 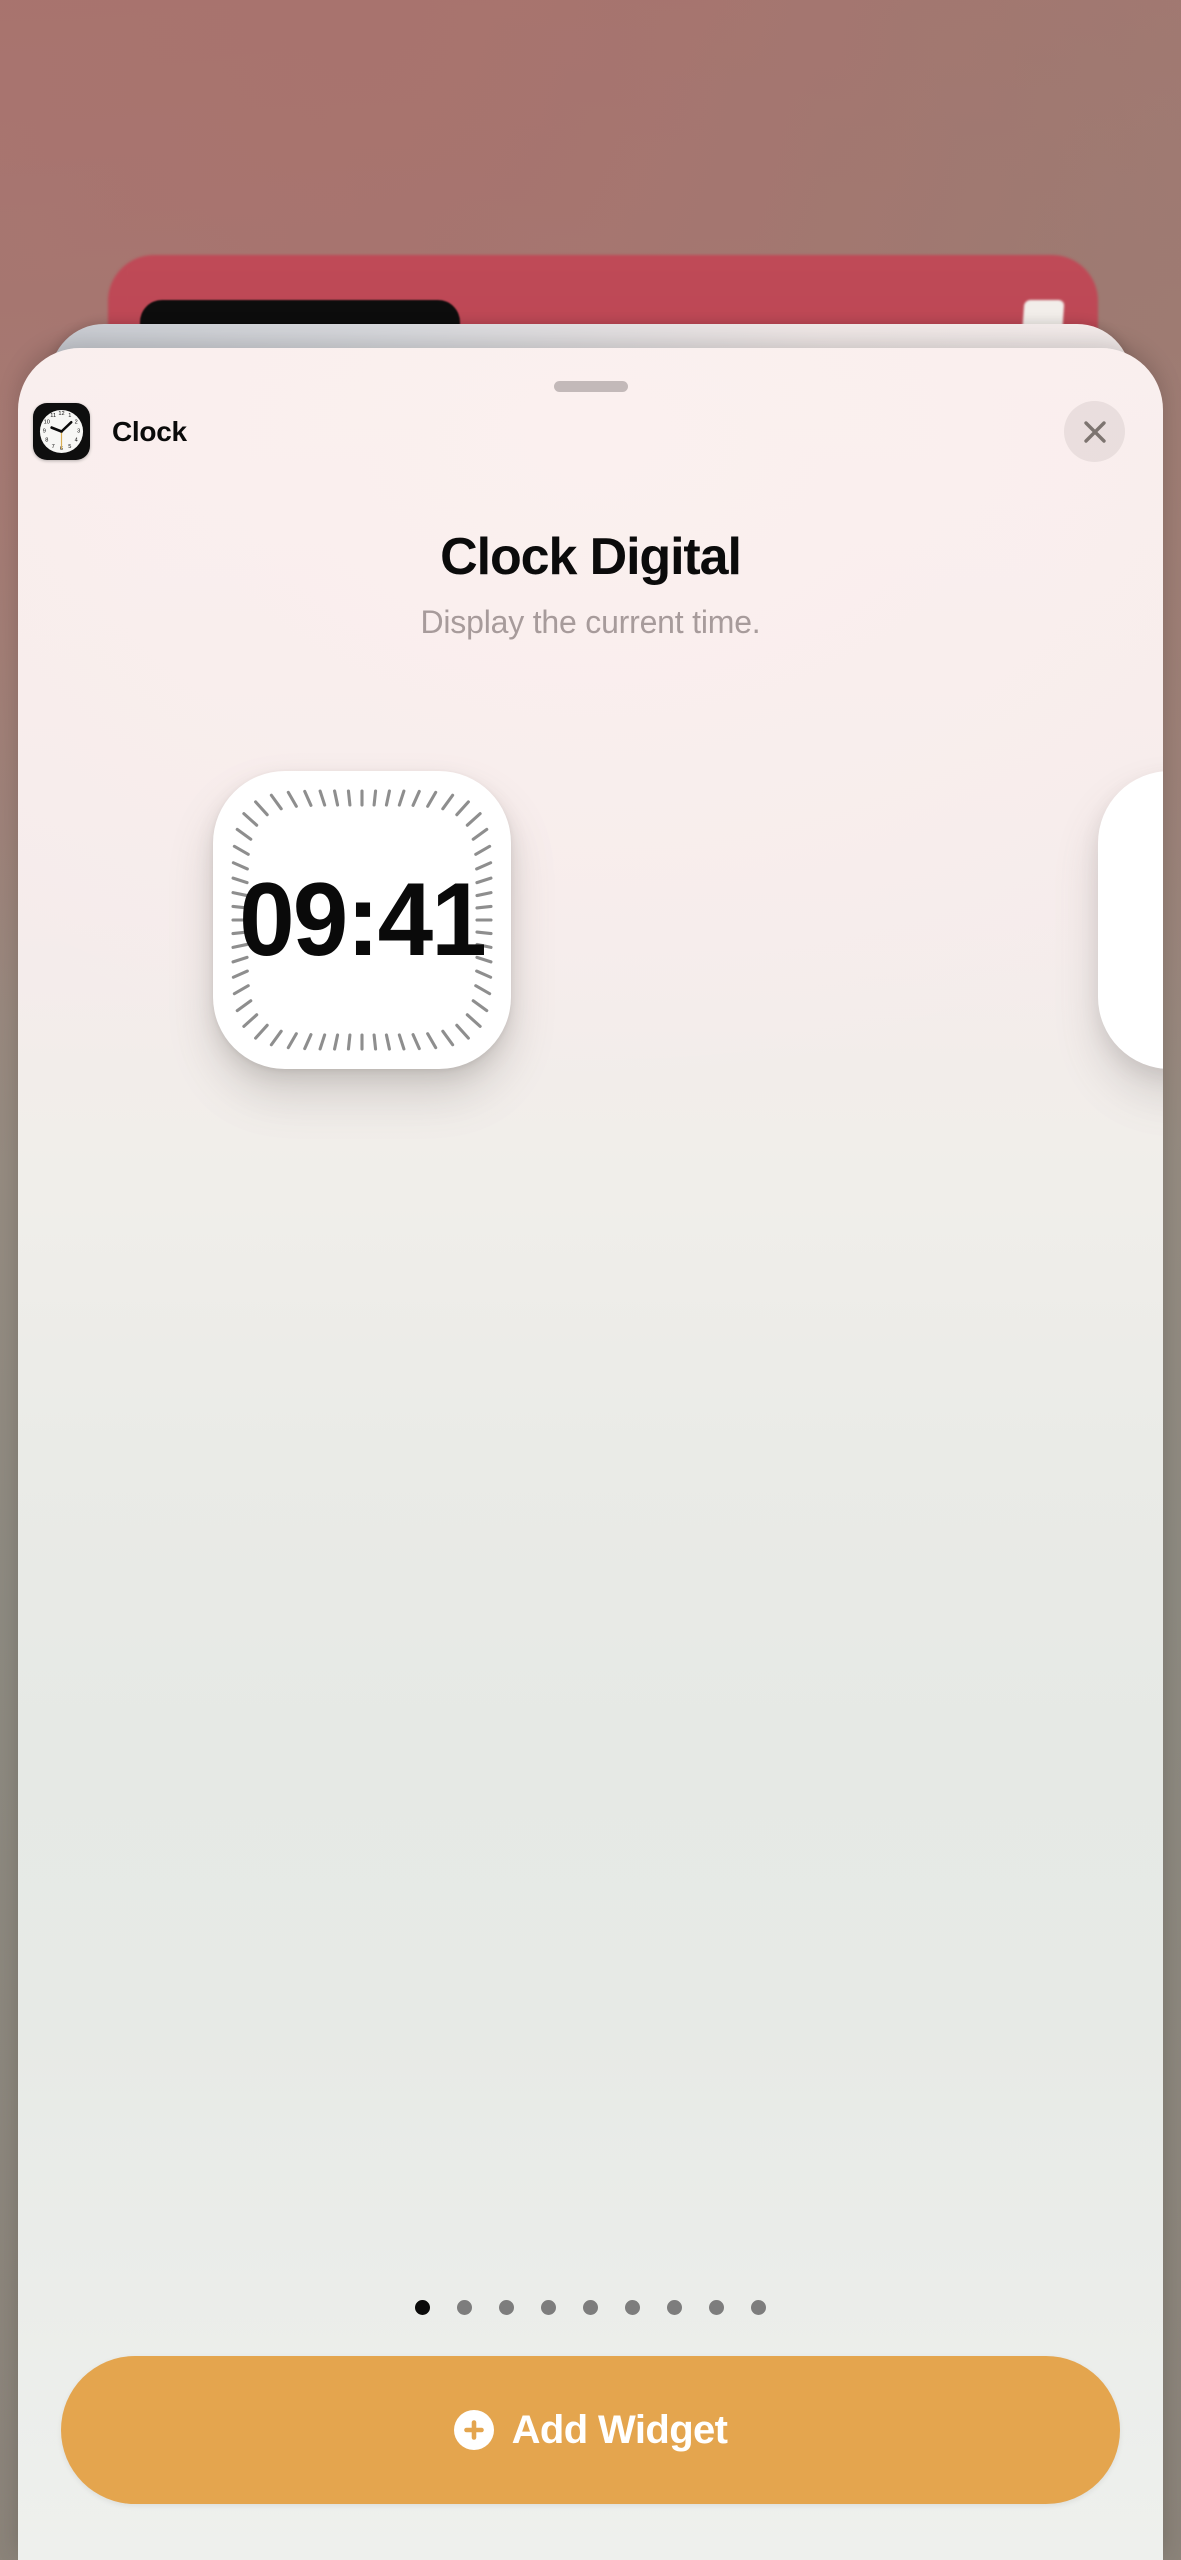 I want to click on add-widget-label: Add Widget, so click(x=619, y=2429).